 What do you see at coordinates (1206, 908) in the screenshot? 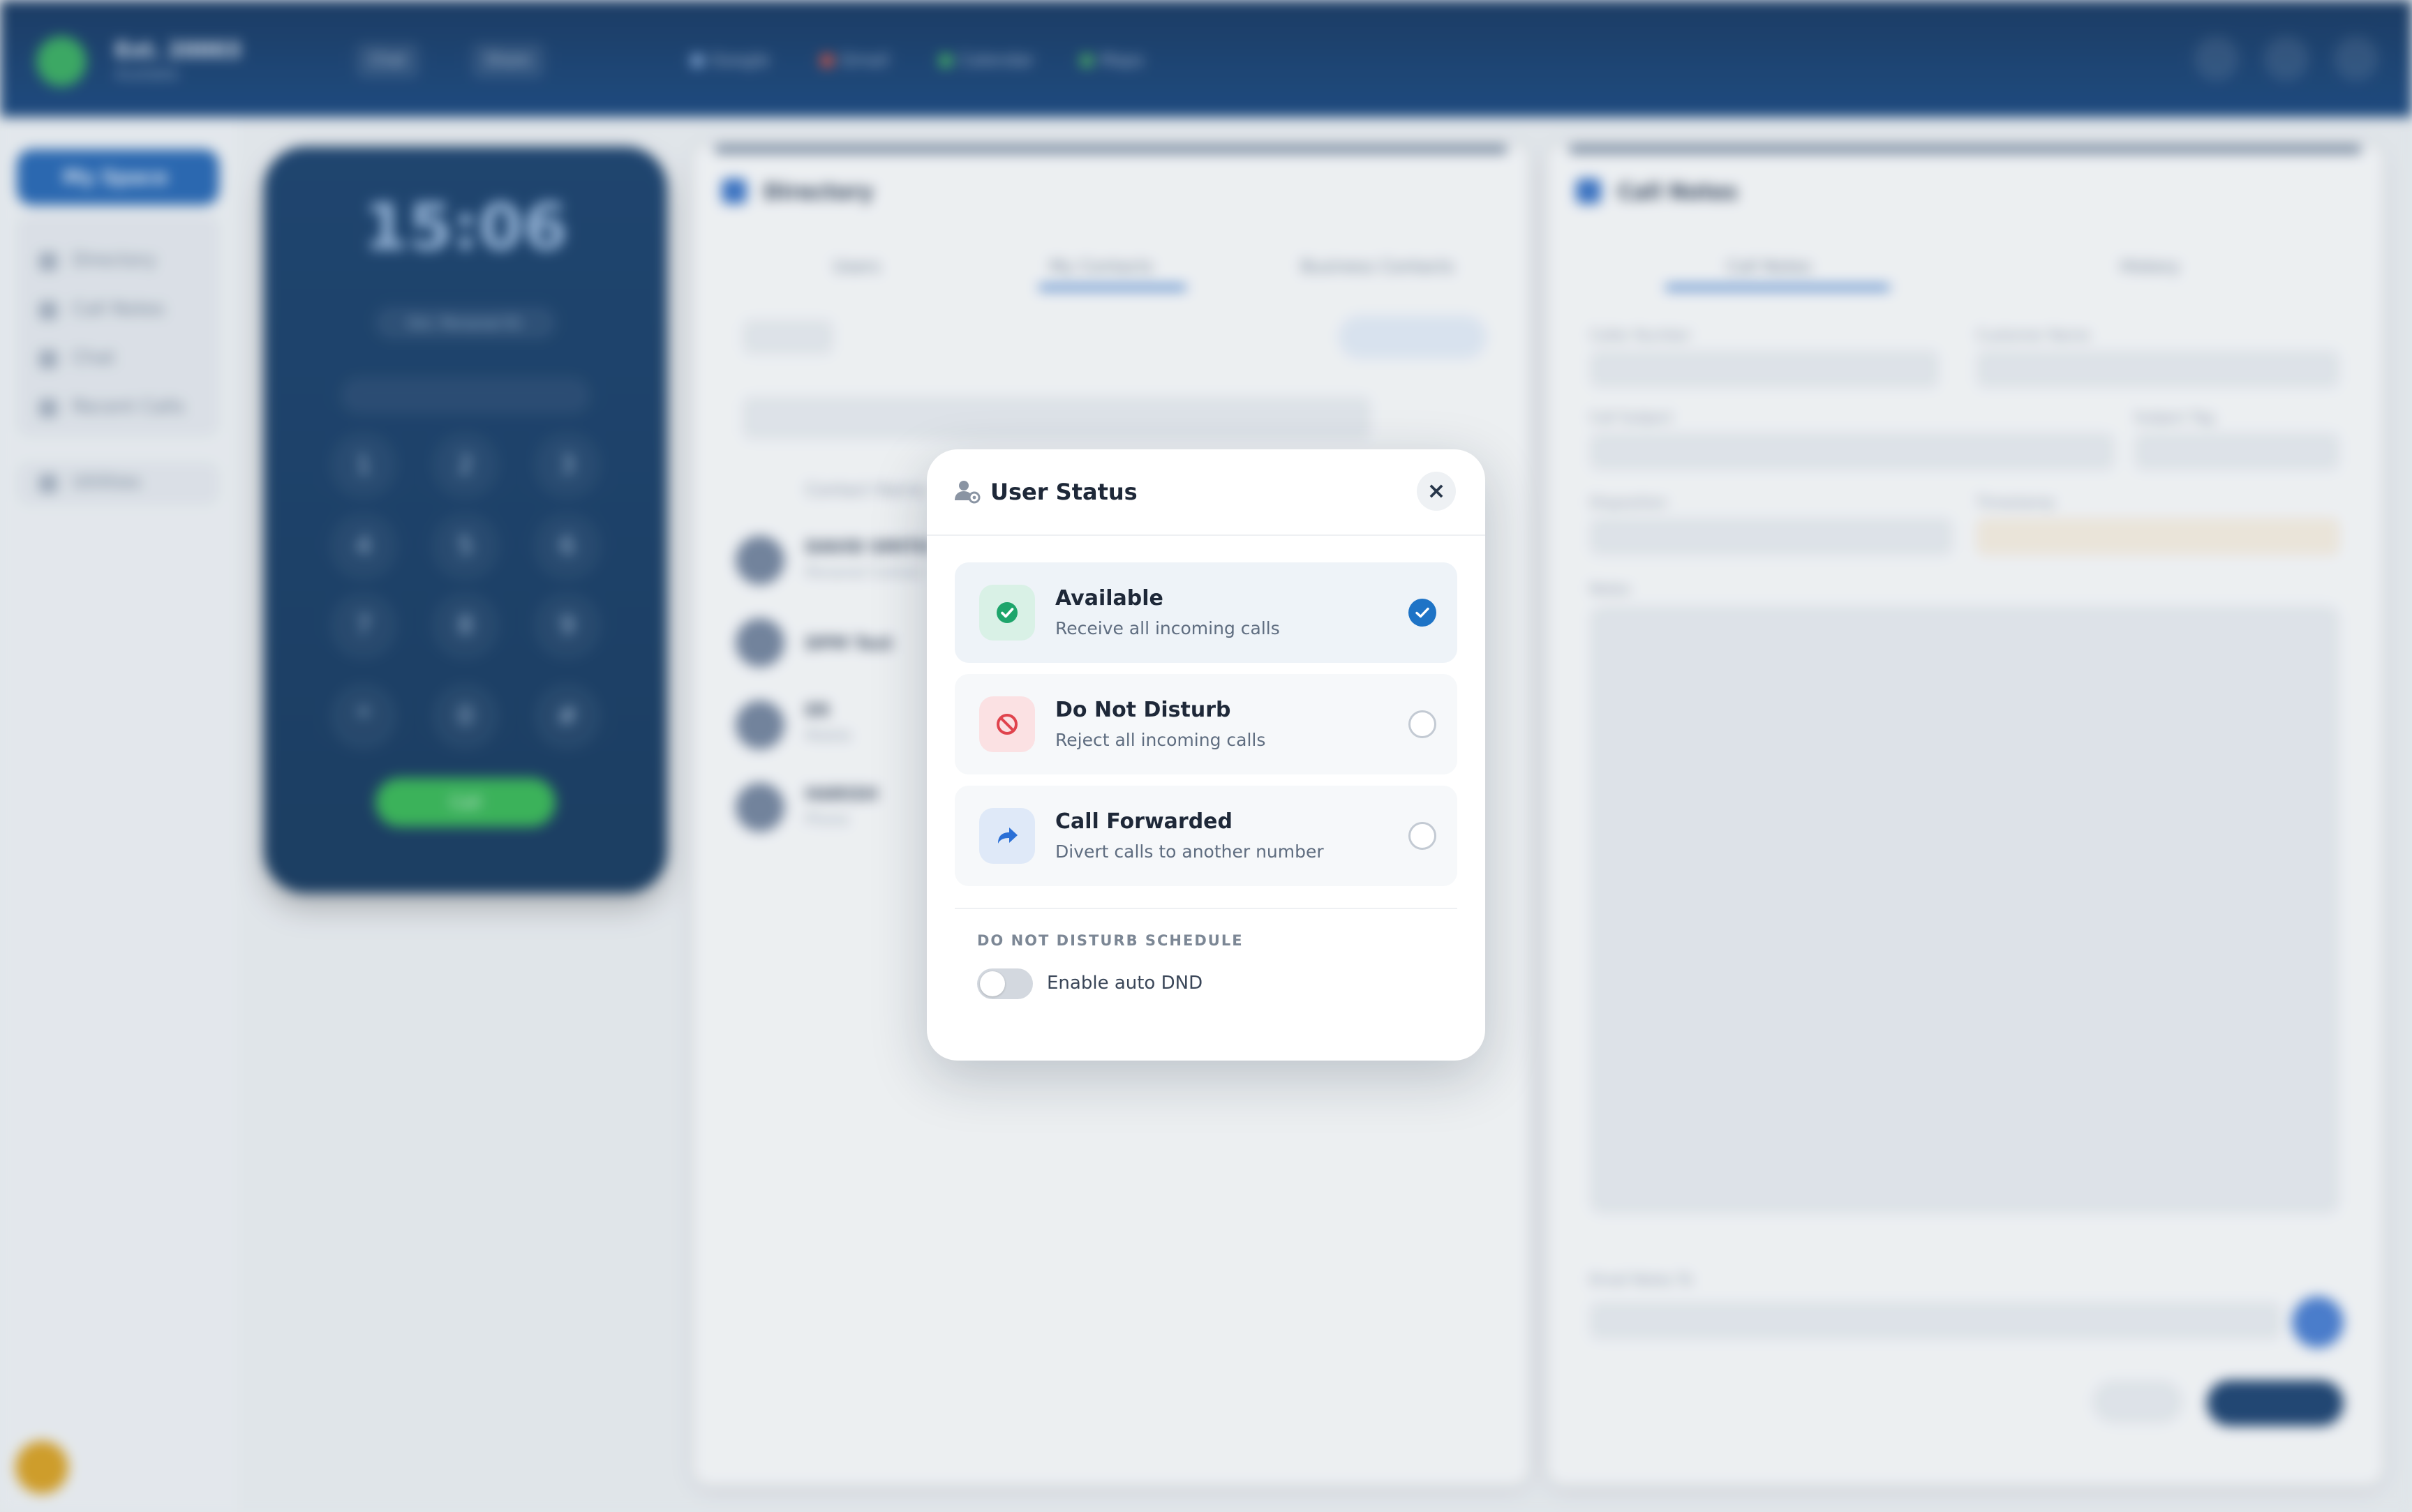
I see `divider` at bounding box center [1206, 908].